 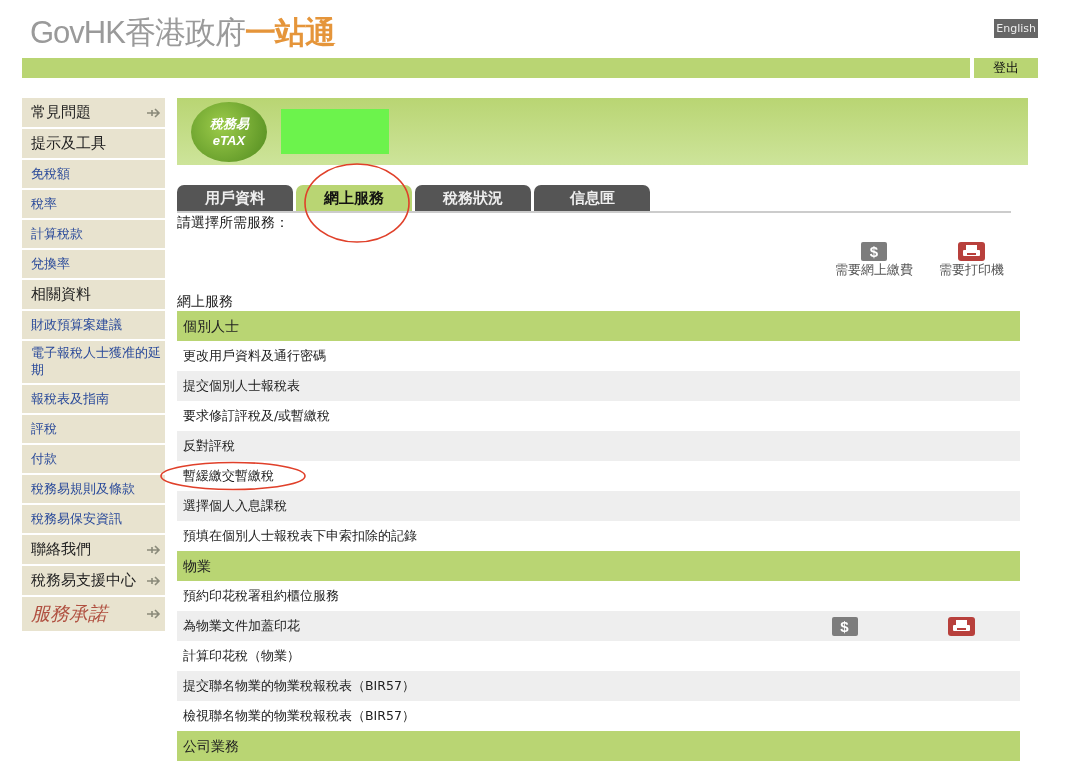 What do you see at coordinates (473, 198) in the screenshot?
I see `tab: 稅務狀況` at bounding box center [473, 198].